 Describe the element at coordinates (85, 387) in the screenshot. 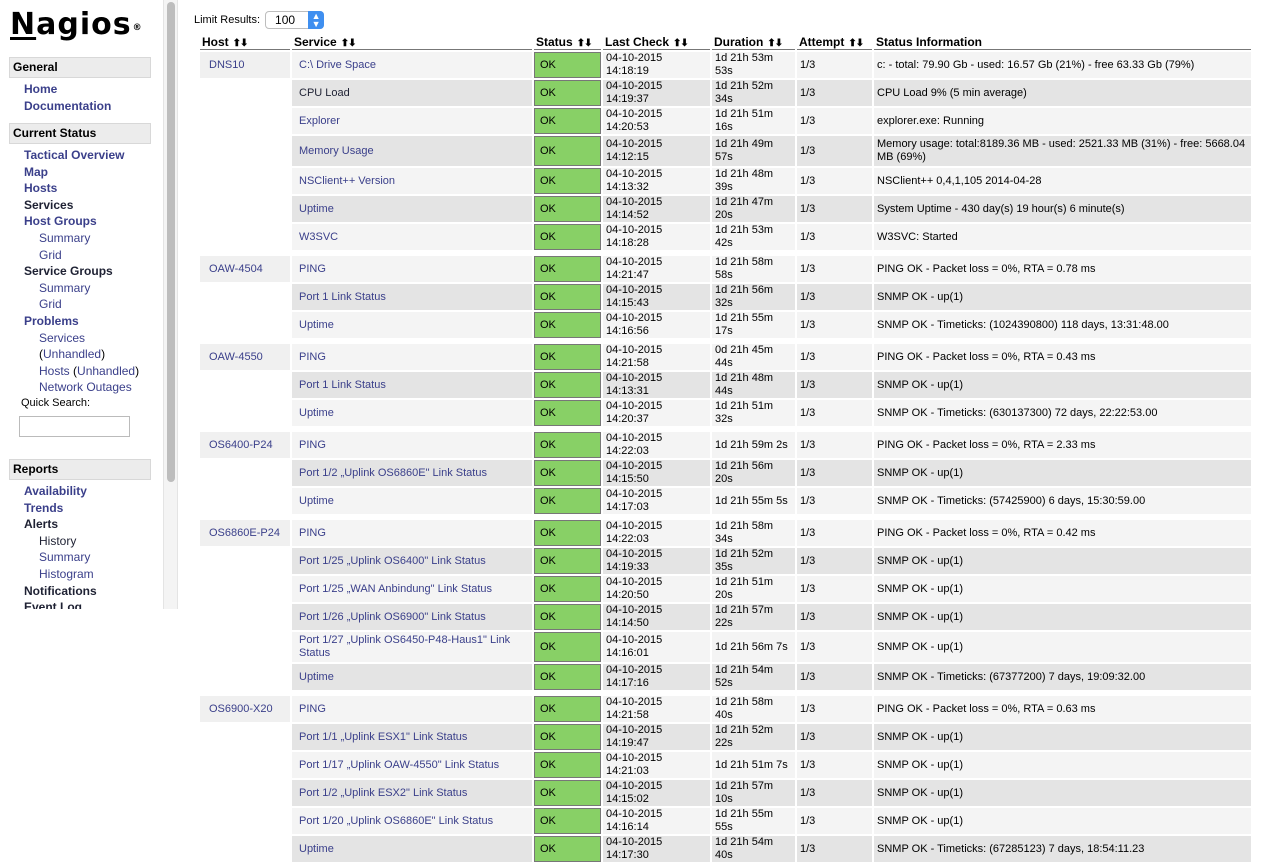

I see `nav-link-network-outages: Network Outages` at that location.